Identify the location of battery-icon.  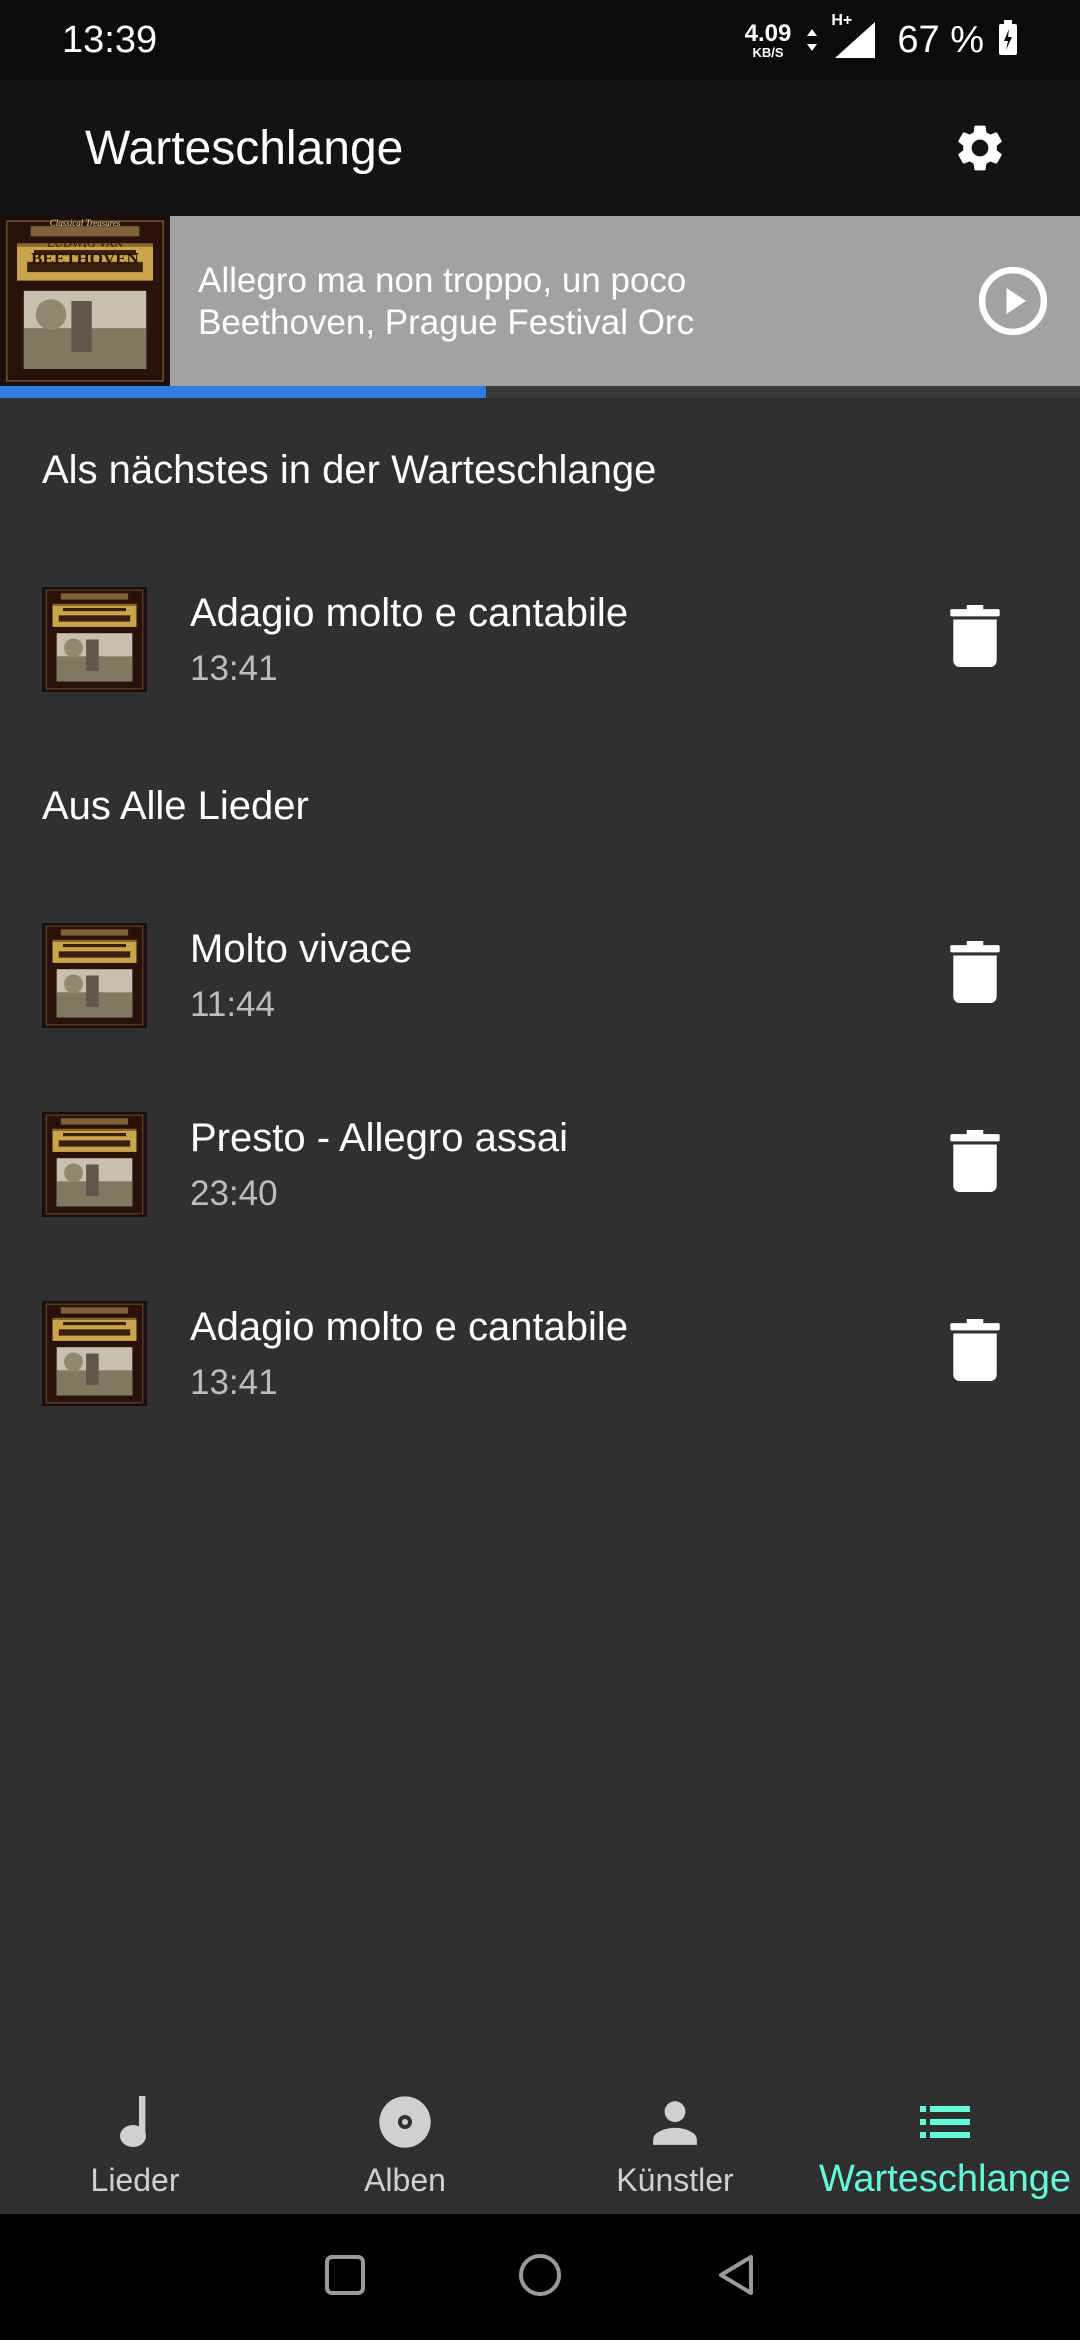
(1008, 40).